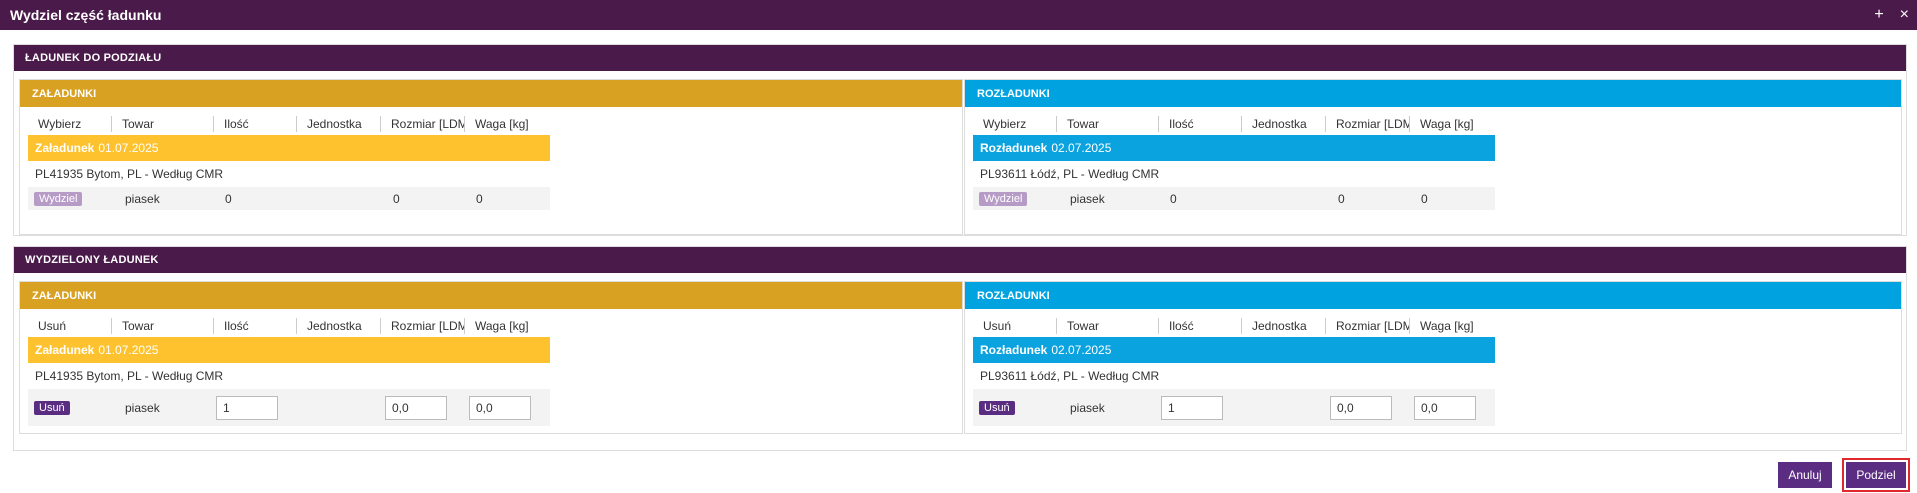  I want to click on split-button: Podziel, so click(1876, 475).